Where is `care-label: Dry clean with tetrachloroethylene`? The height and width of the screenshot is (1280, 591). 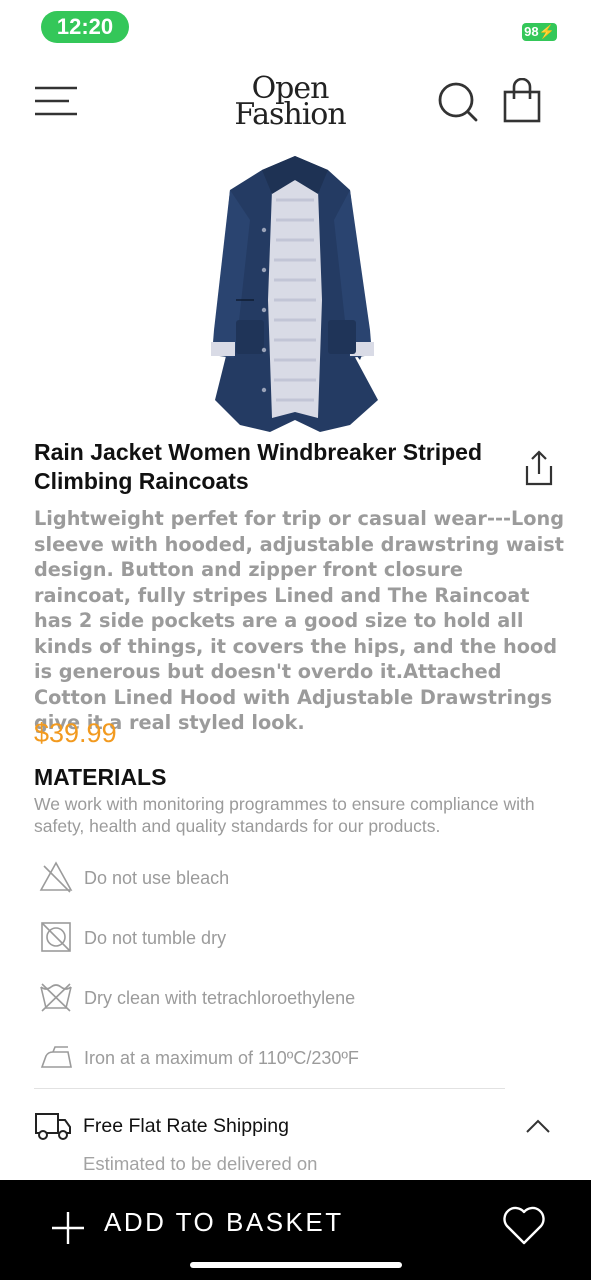 care-label: Dry clean with tetrachloroethylene is located at coordinates (220, 998).